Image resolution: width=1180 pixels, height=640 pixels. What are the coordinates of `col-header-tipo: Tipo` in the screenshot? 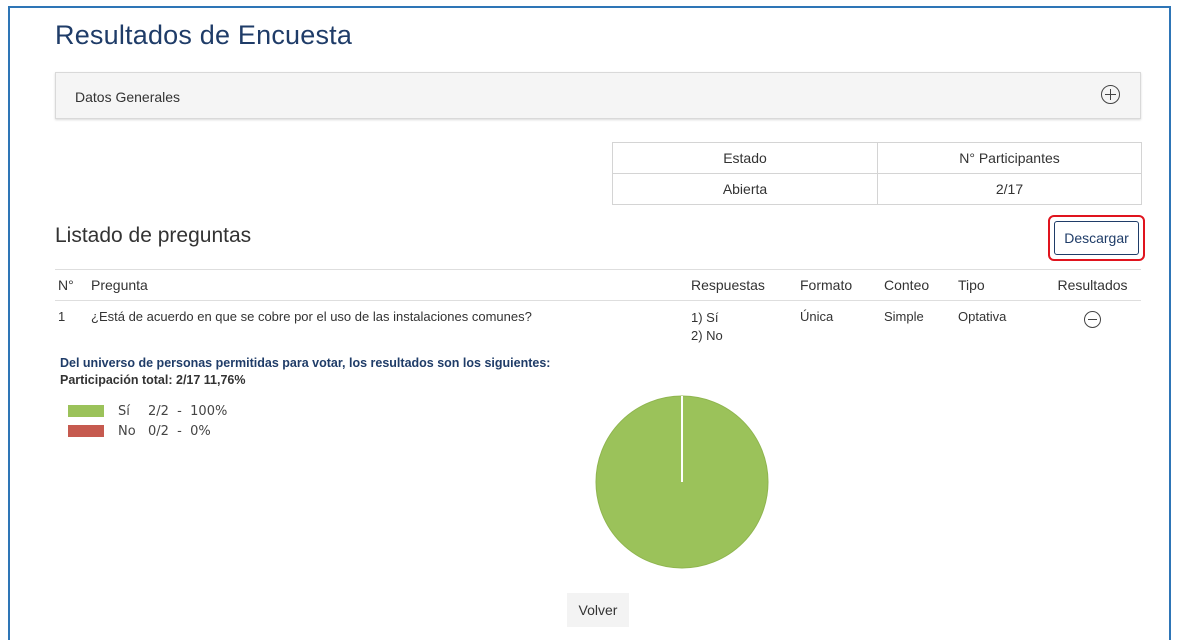 It's located at (1001, 285).